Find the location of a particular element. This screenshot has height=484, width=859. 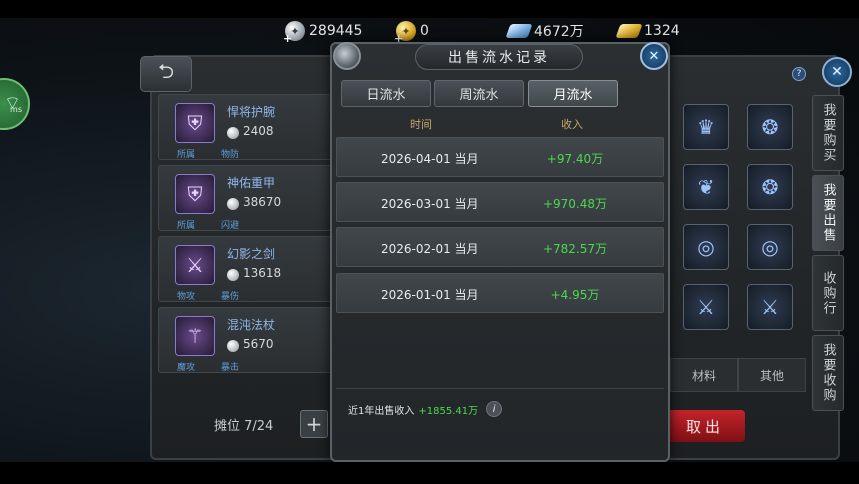

item-name: 幻影之剑 is located at coordinates (251, 254).